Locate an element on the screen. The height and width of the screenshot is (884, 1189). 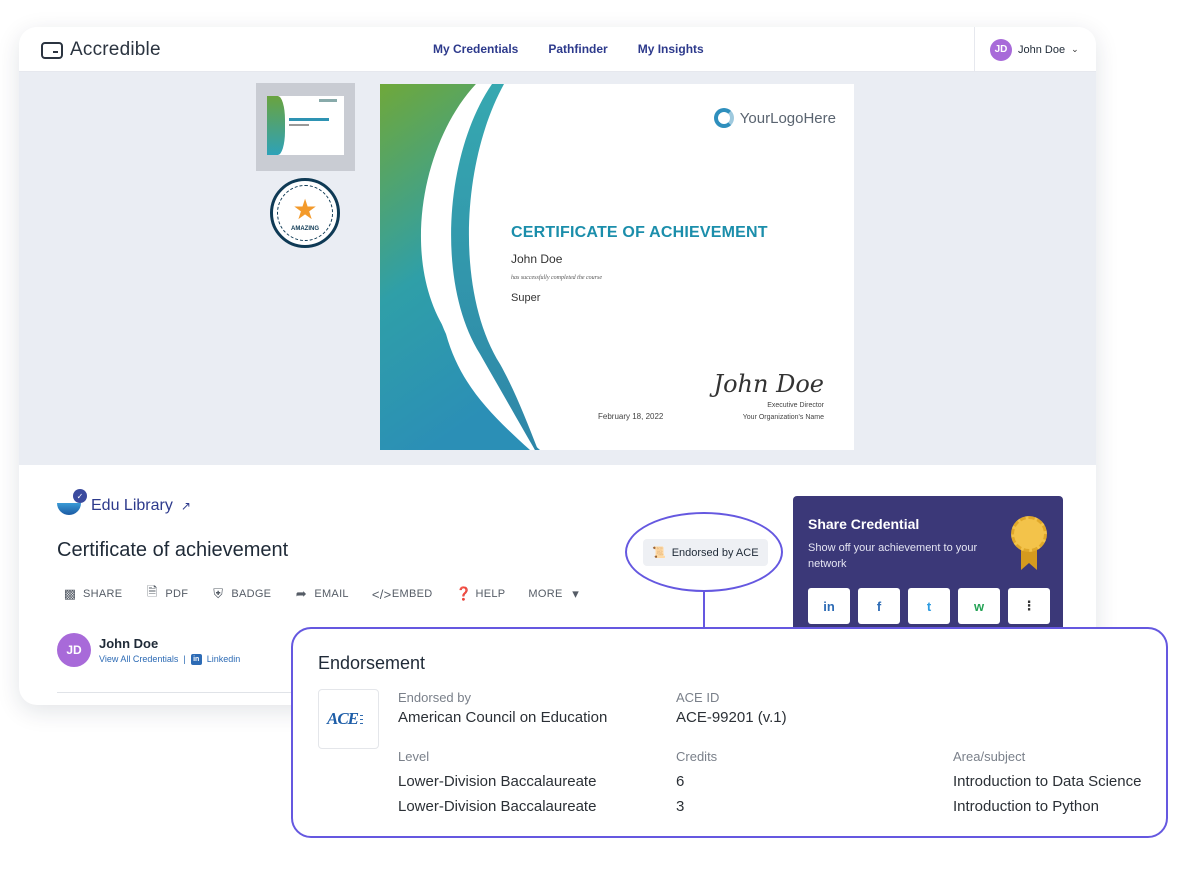
help-action: ❓ HELP is located at coordinates (480, 594).